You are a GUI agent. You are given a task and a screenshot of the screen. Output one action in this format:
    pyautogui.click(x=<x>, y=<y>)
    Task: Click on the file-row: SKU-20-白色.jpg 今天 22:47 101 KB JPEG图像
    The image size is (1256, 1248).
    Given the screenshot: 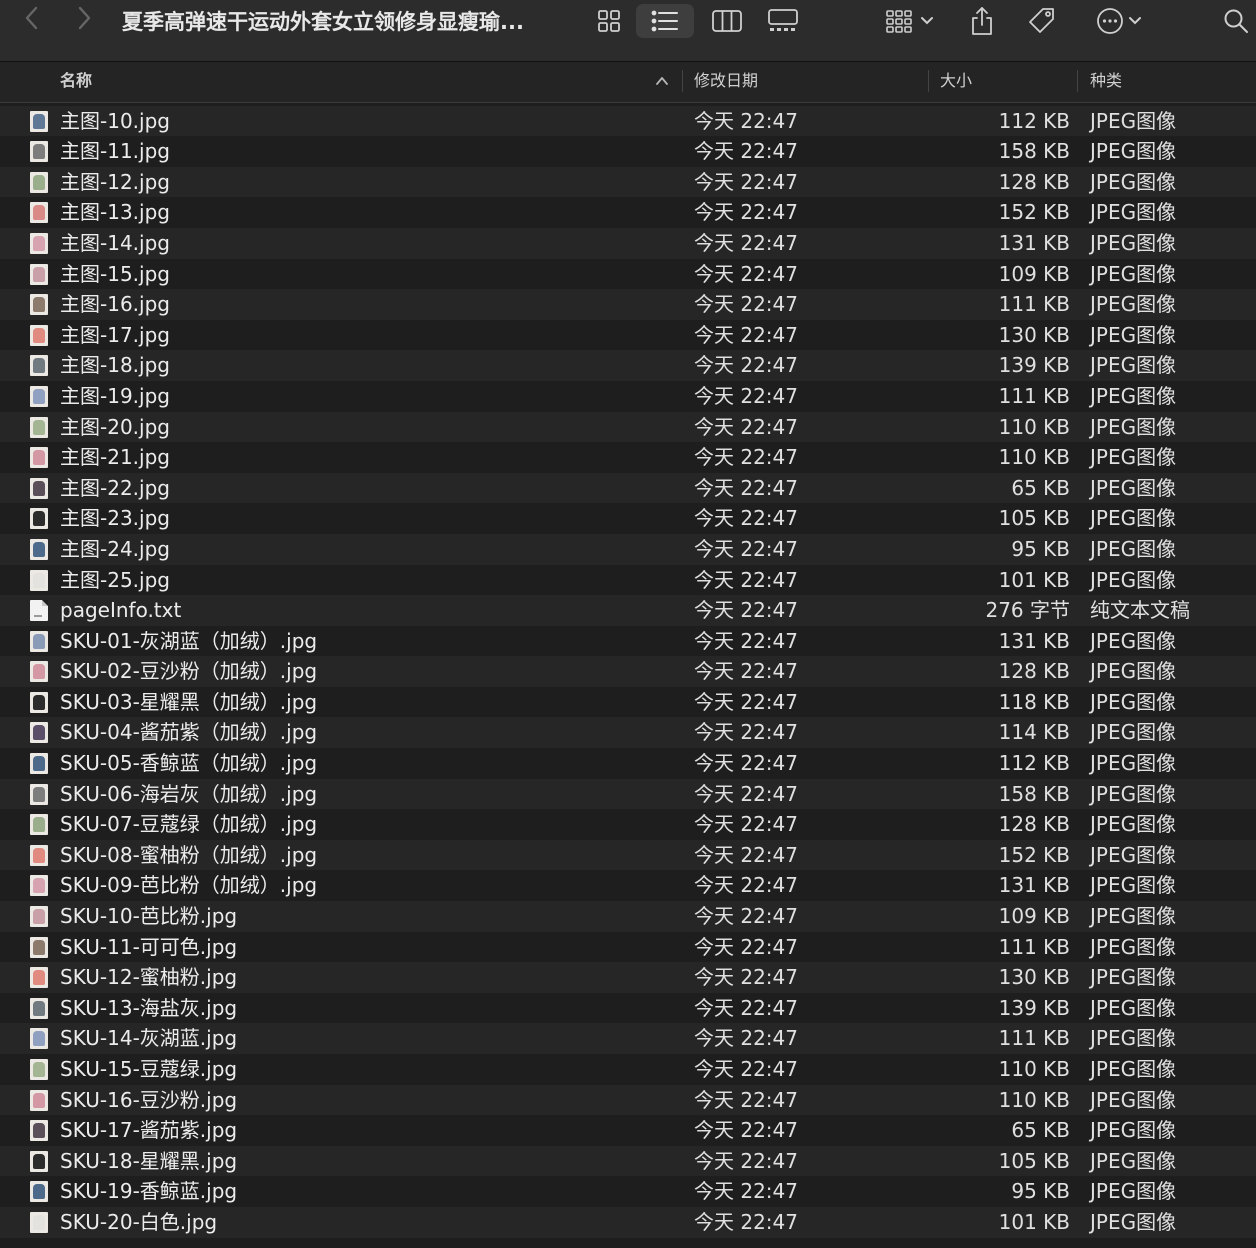 What is the action you would take?
    pyautogui.click(x=628, y=1222)
    